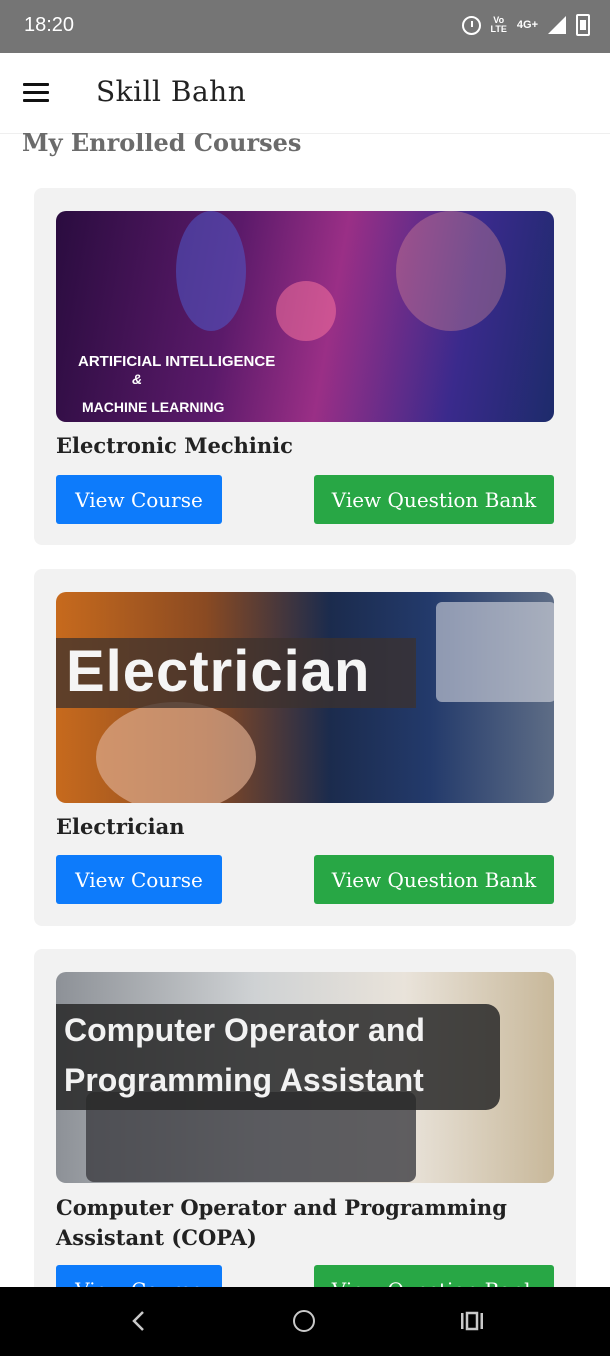  I want to click on alarm-icon, so click(471, 25).